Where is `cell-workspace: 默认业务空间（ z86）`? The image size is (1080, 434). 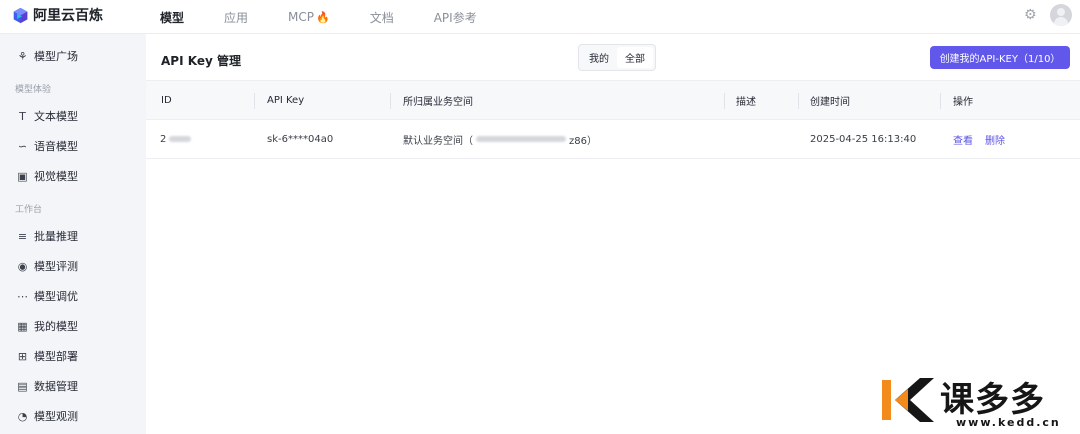 cell-workspace: 默认业务空间（ z86） is located at coordinates (500, 139).